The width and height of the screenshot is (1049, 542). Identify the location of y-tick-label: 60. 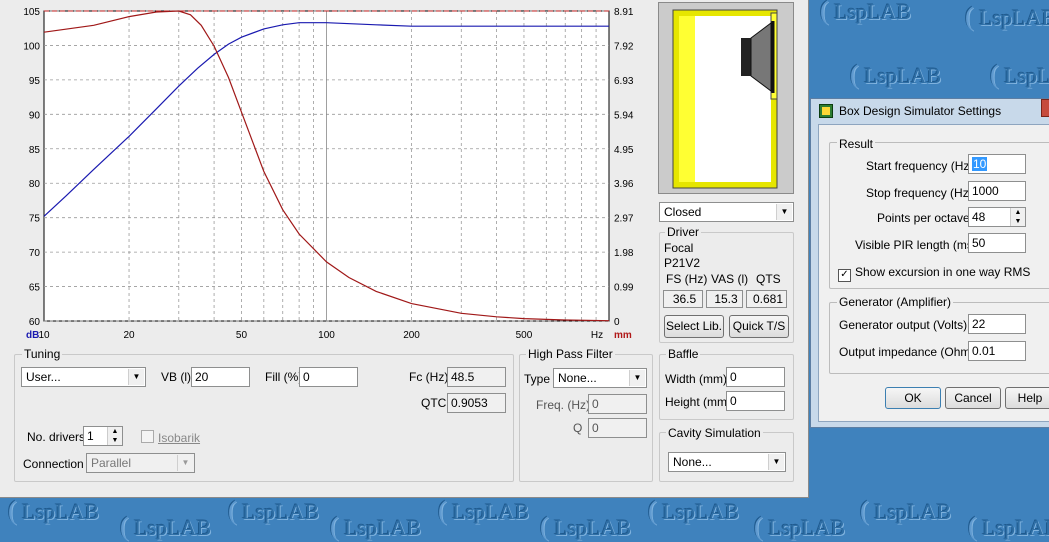
(35, 322).